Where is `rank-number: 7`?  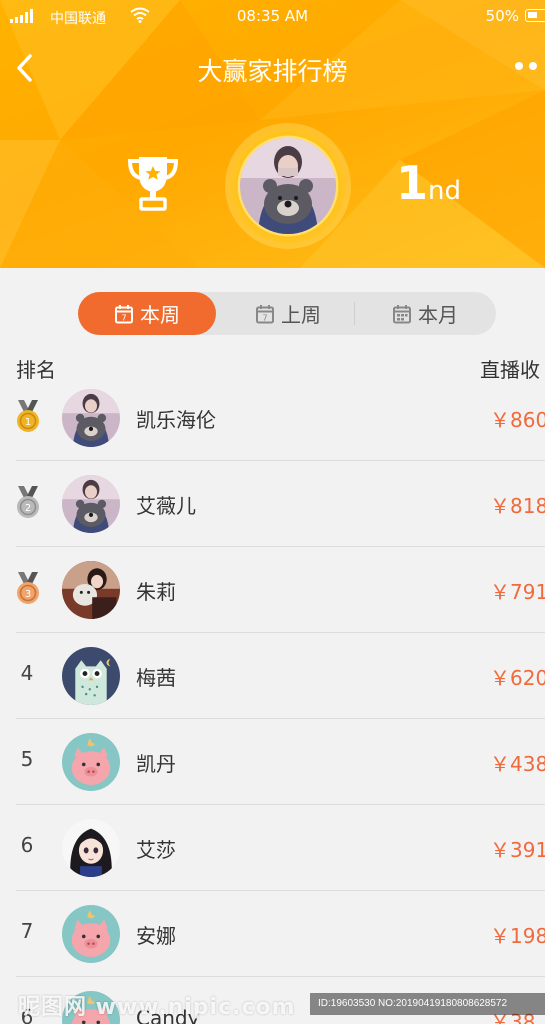 rank-number: 7 is located at coordinates (27, 931).